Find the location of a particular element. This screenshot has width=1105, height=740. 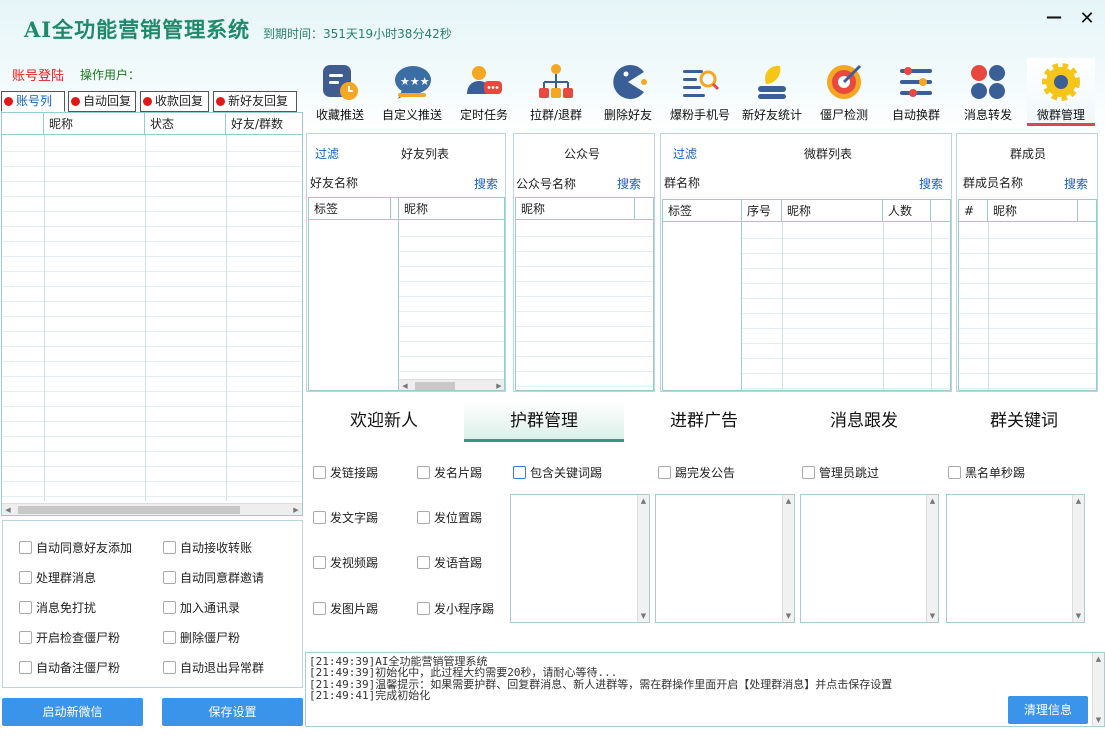

friends-search-link: 搜索 is located at coordinates (486, 183).